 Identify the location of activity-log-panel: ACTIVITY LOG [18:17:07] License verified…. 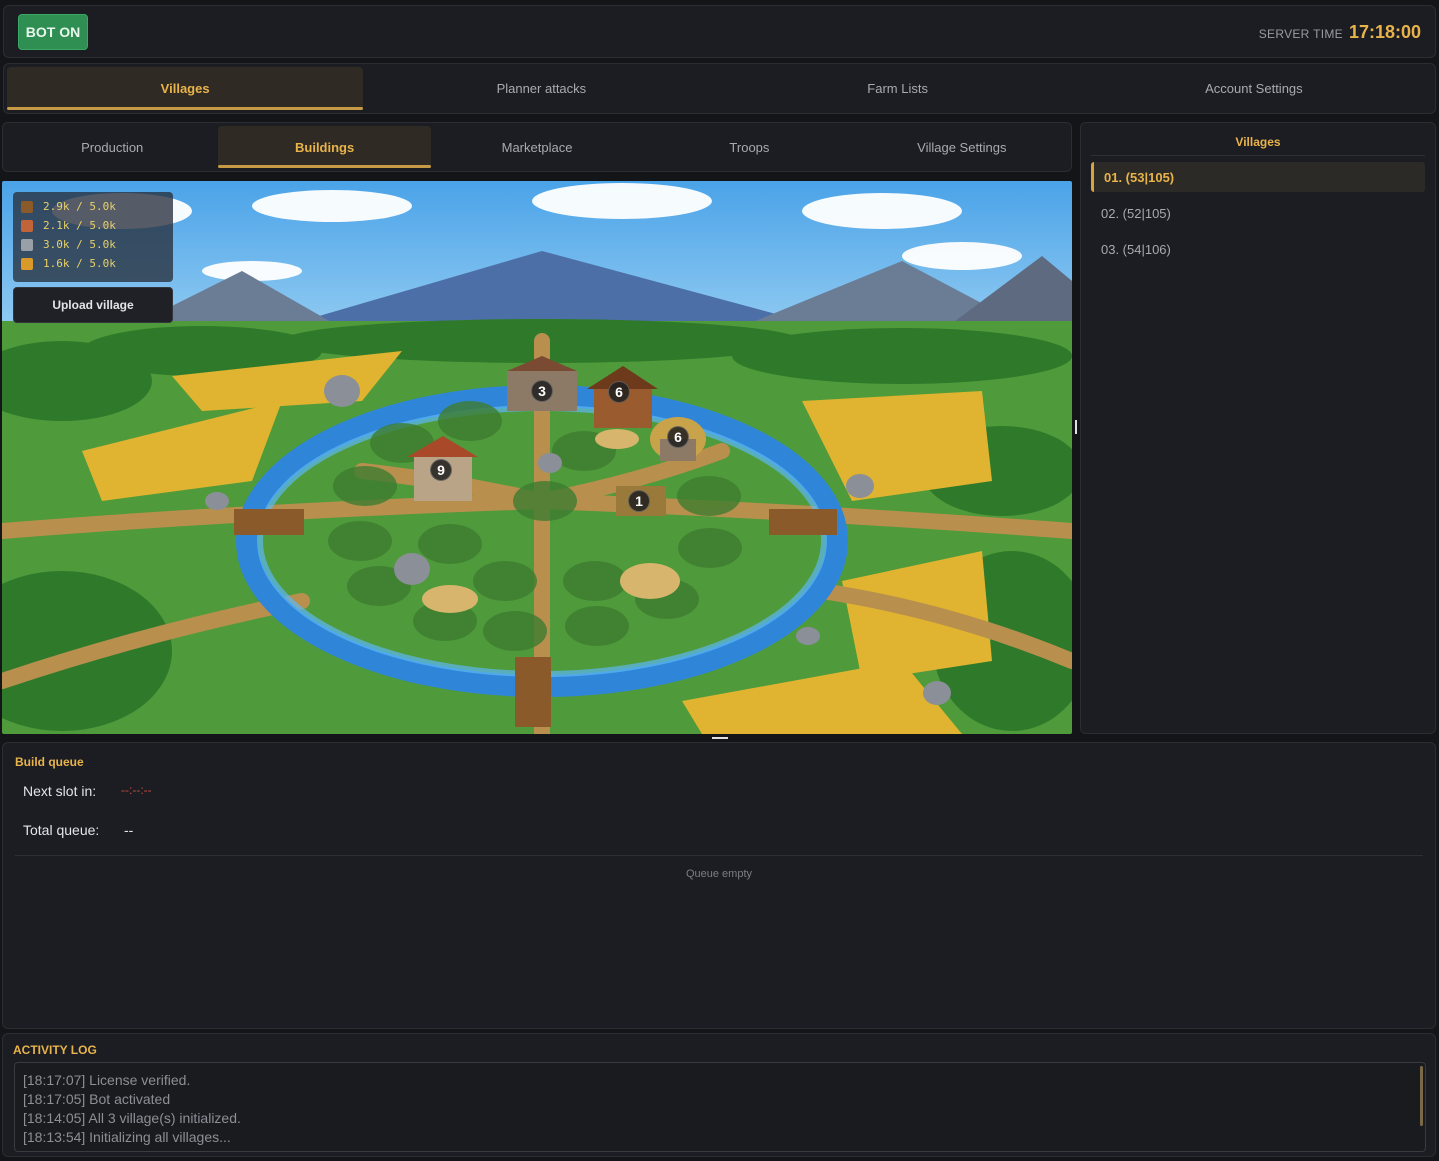
(719, 1095).